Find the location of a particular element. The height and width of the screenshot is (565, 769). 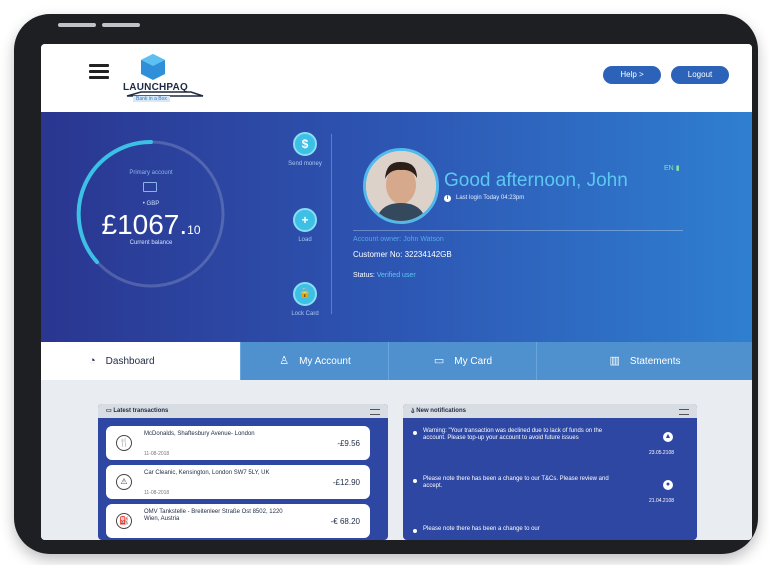

restaurant-icon: 🍴 is located at coordinates (124, 443).